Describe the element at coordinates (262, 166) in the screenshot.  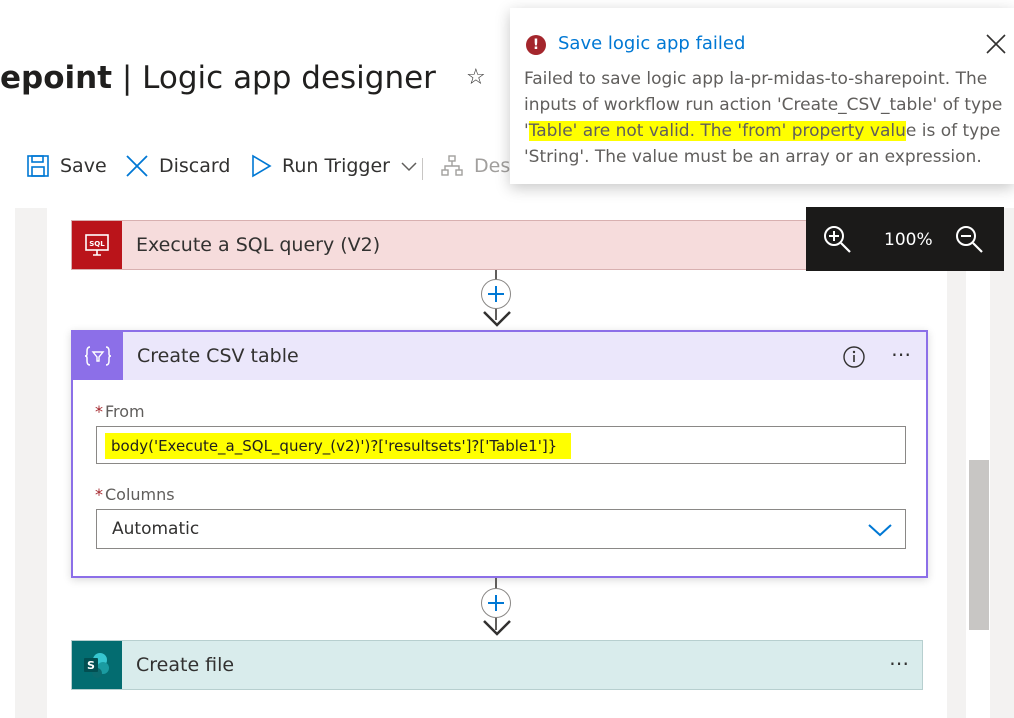
I see `play-icon` at that location.